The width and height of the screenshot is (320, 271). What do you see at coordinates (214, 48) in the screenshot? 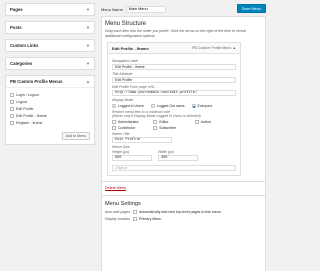
I see `menu-item-type: PB Custom Profile Menu ▲` at bounding box center [214, 48].